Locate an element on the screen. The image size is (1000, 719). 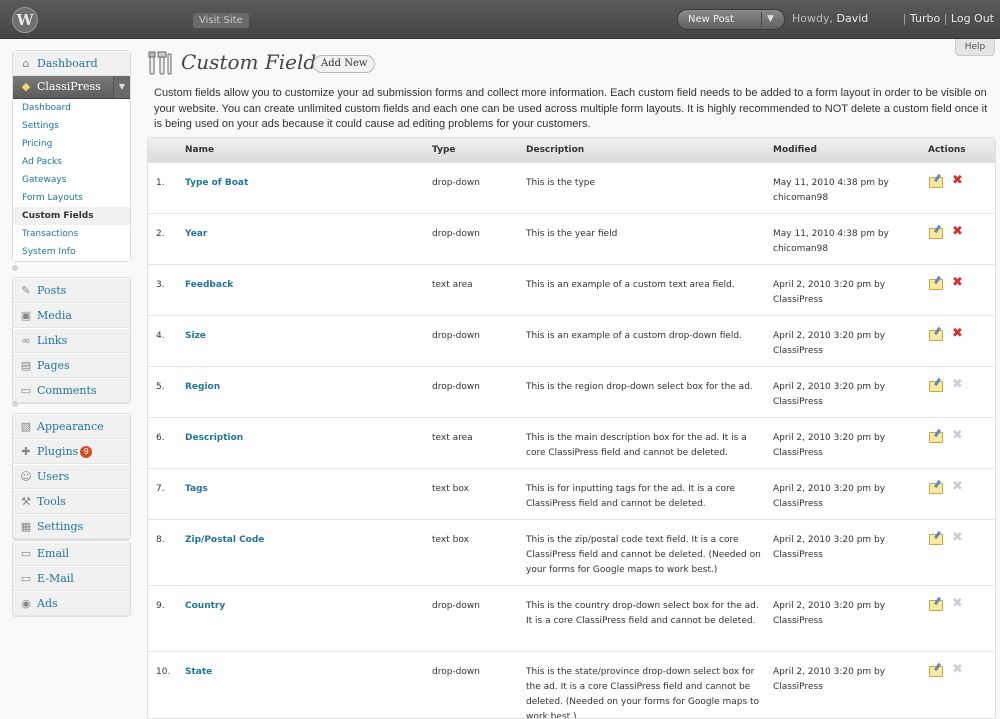
sidebar-item-plugins: ✚ Plugins 9 is located at coordinates (71, 451).